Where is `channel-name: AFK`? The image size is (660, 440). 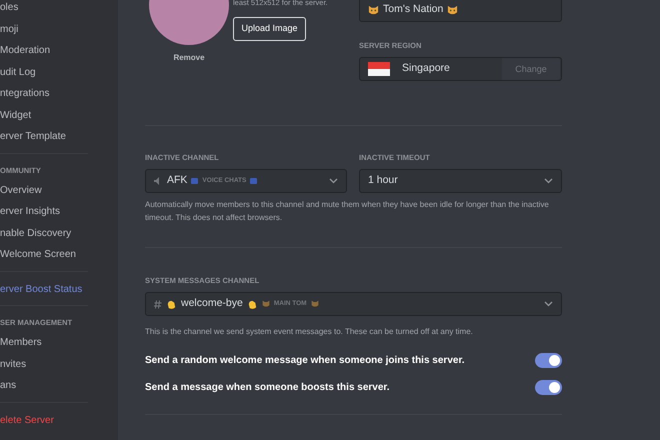
channel-name: AFK is located at coordinates (177, 180).